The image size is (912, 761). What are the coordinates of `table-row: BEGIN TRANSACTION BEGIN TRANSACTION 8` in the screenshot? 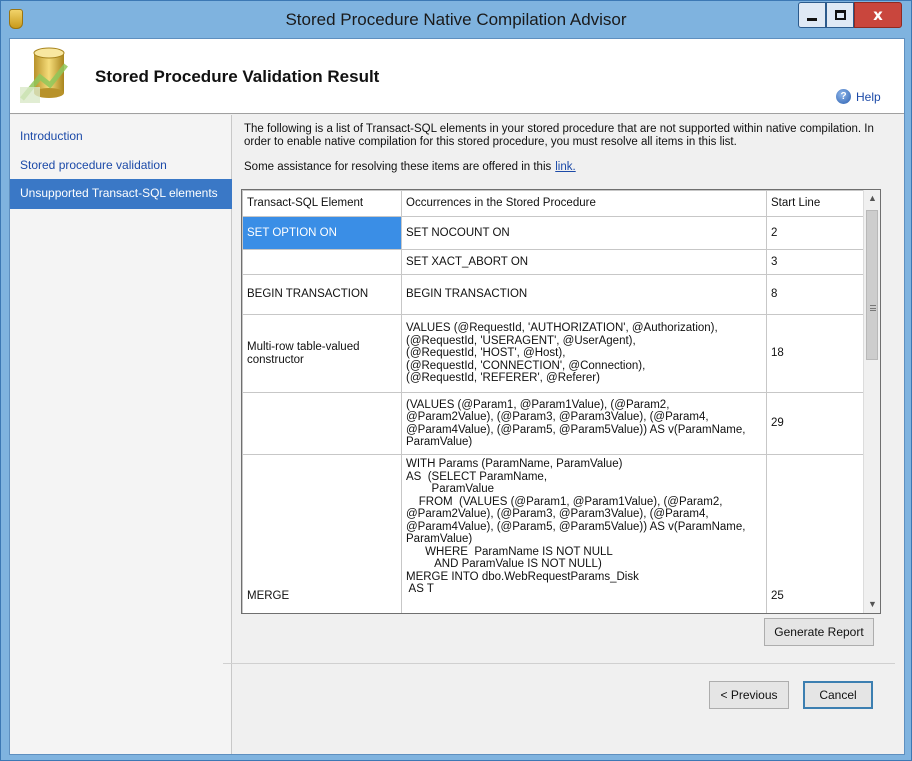 It's located at (553, 294).